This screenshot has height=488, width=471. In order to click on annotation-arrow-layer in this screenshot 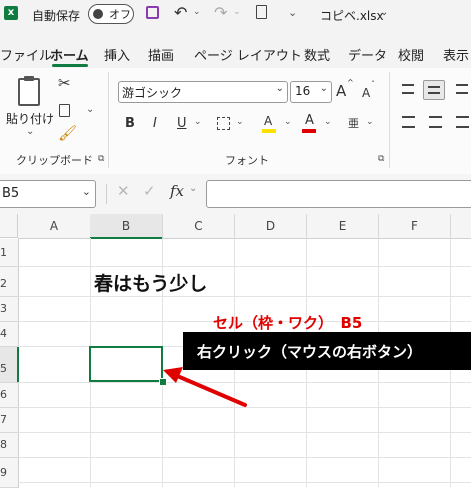, I will do `click(205, 387)`.